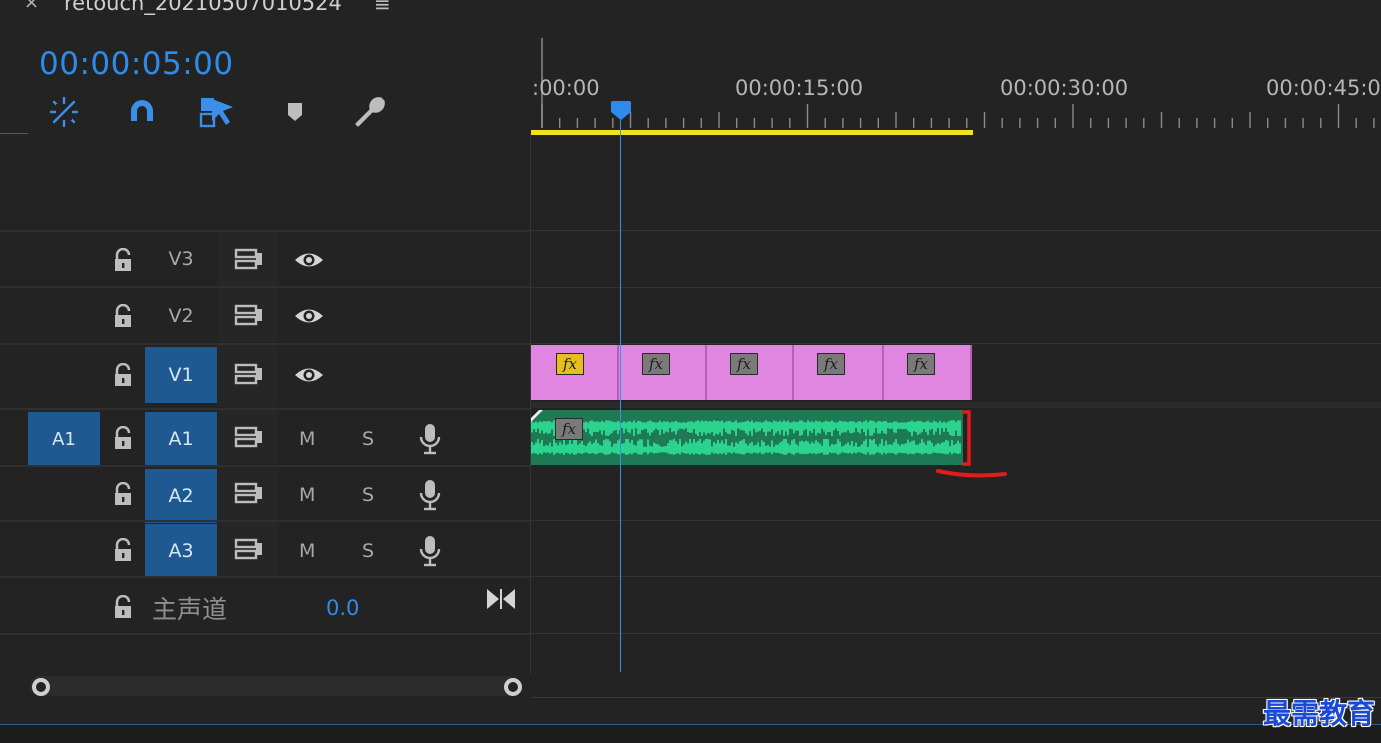 Image resolution: width=1381 pixels, height=743 pixels. Describe the element at coordinates (181, 551) in the screenshot. I see `track-name-a3: A3` at that location.